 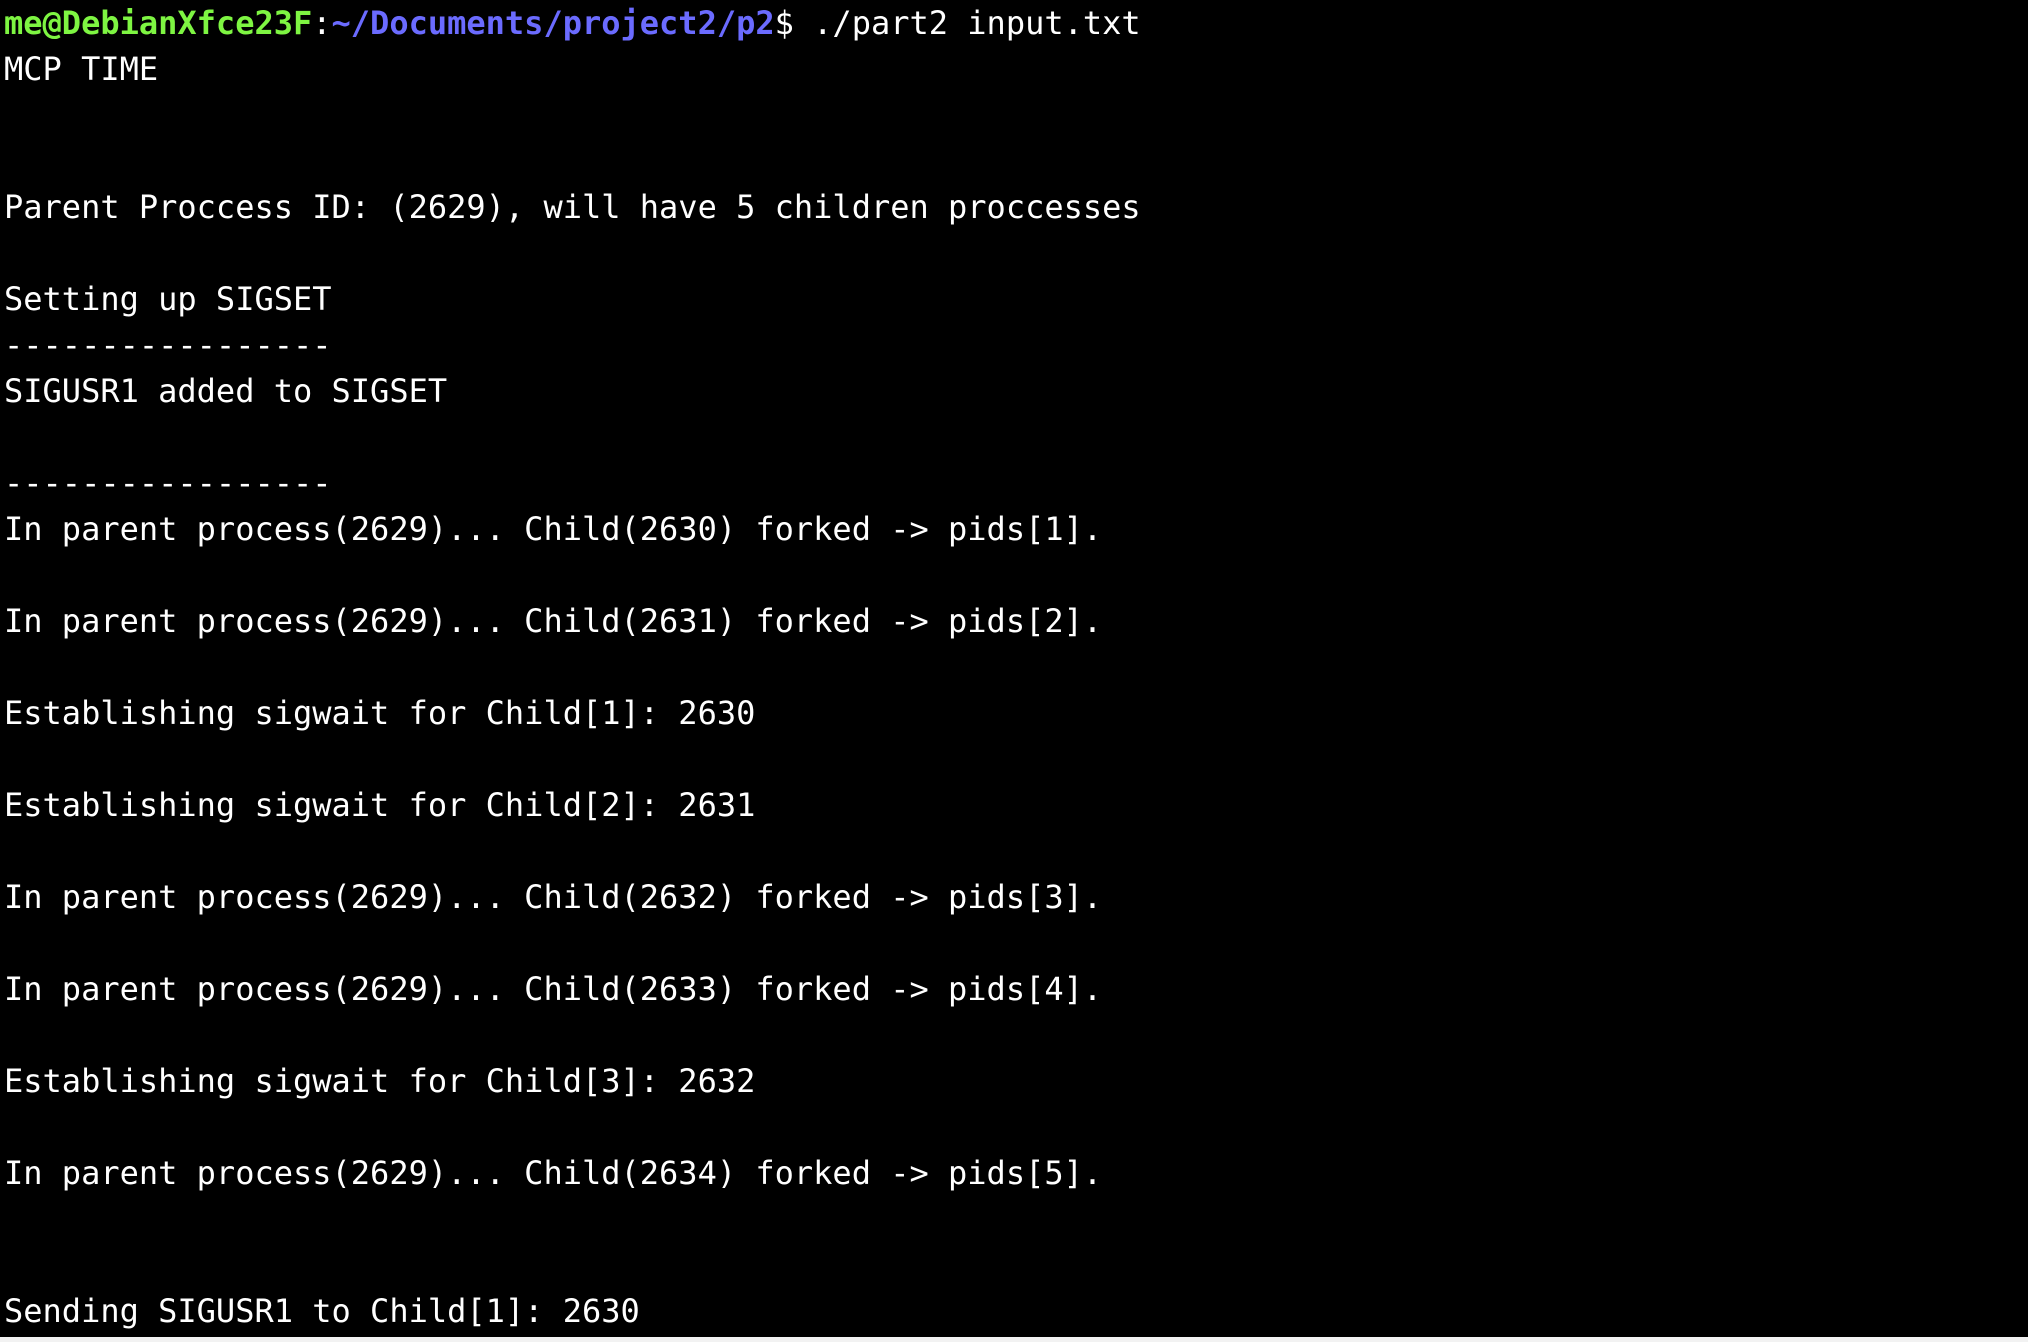 What do you see at coordinates (380, 1081) in the screenshot?
I see `output-line: Establishing sigwait for Child[3]: 2632` at bounding box center [380, 1081].